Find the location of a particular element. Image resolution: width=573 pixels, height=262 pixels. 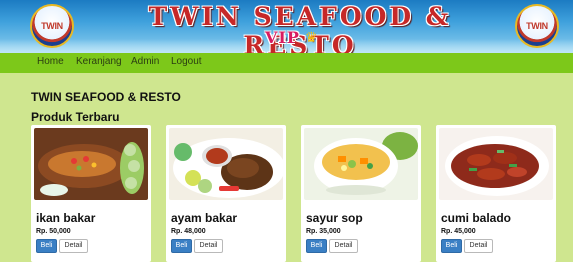

navbar: Home Keranjang Admin Logout is located at coordinates (286, 63).